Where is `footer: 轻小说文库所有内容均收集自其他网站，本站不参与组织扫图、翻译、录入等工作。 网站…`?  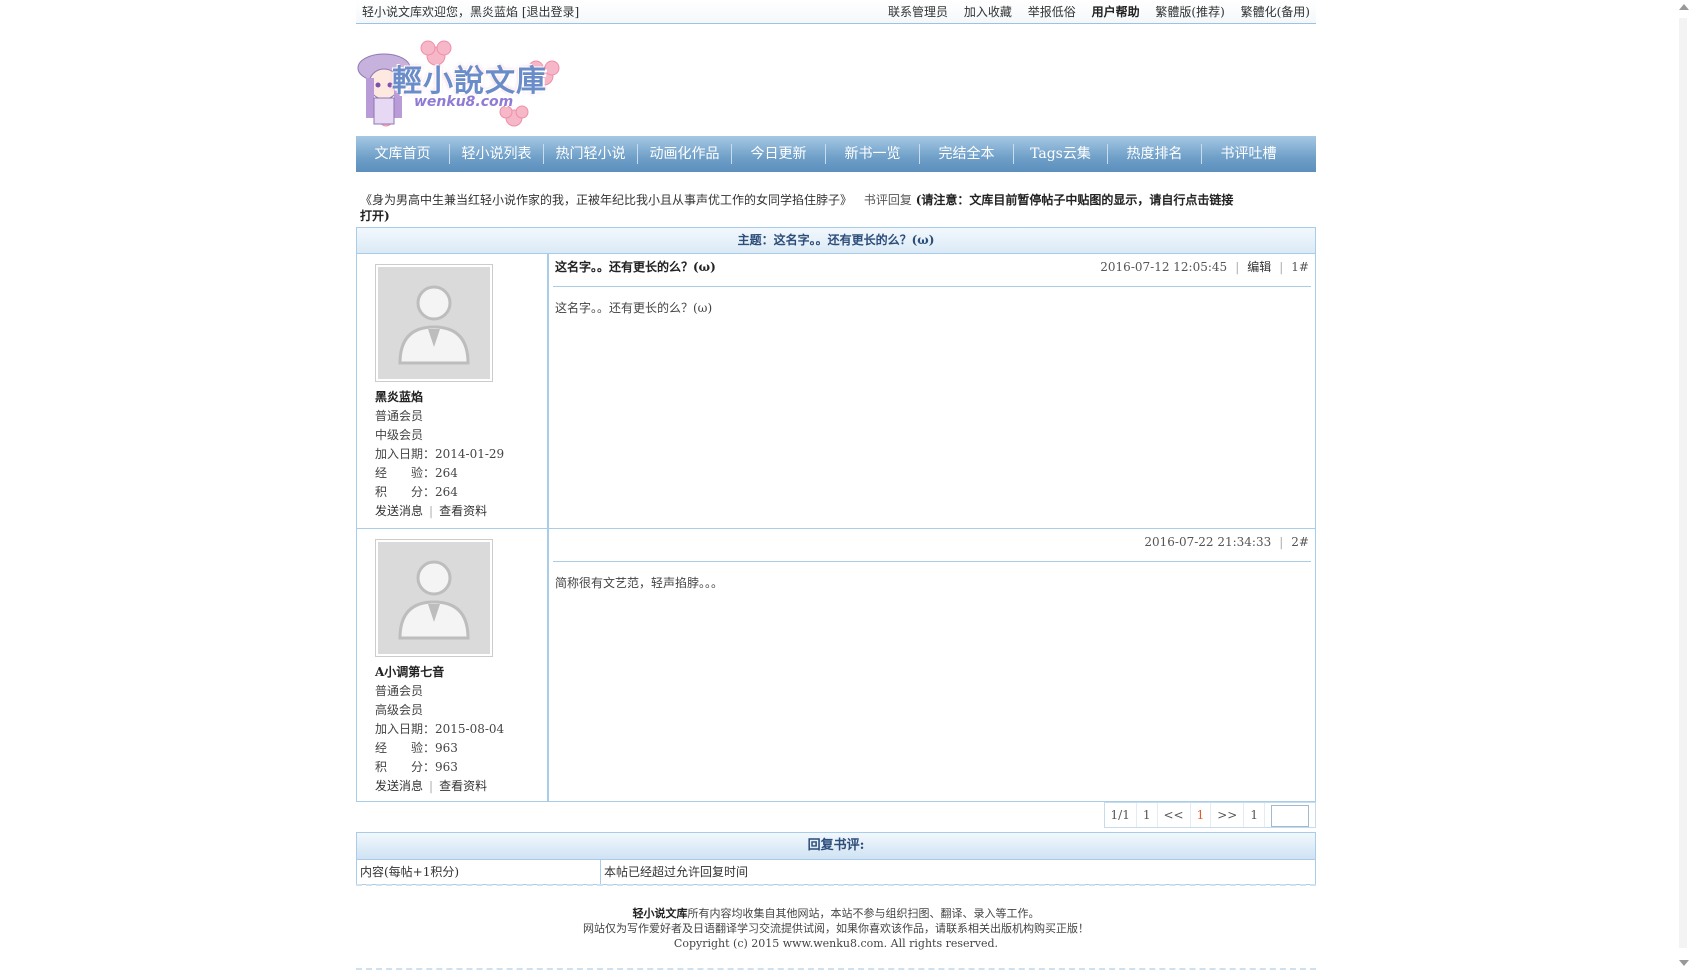 footer: 轻小说文库所有内容均收集自其他网站，本站不参与组织扫图、翻译、录入等工作。 网站… is located at coordinates (836, 928).